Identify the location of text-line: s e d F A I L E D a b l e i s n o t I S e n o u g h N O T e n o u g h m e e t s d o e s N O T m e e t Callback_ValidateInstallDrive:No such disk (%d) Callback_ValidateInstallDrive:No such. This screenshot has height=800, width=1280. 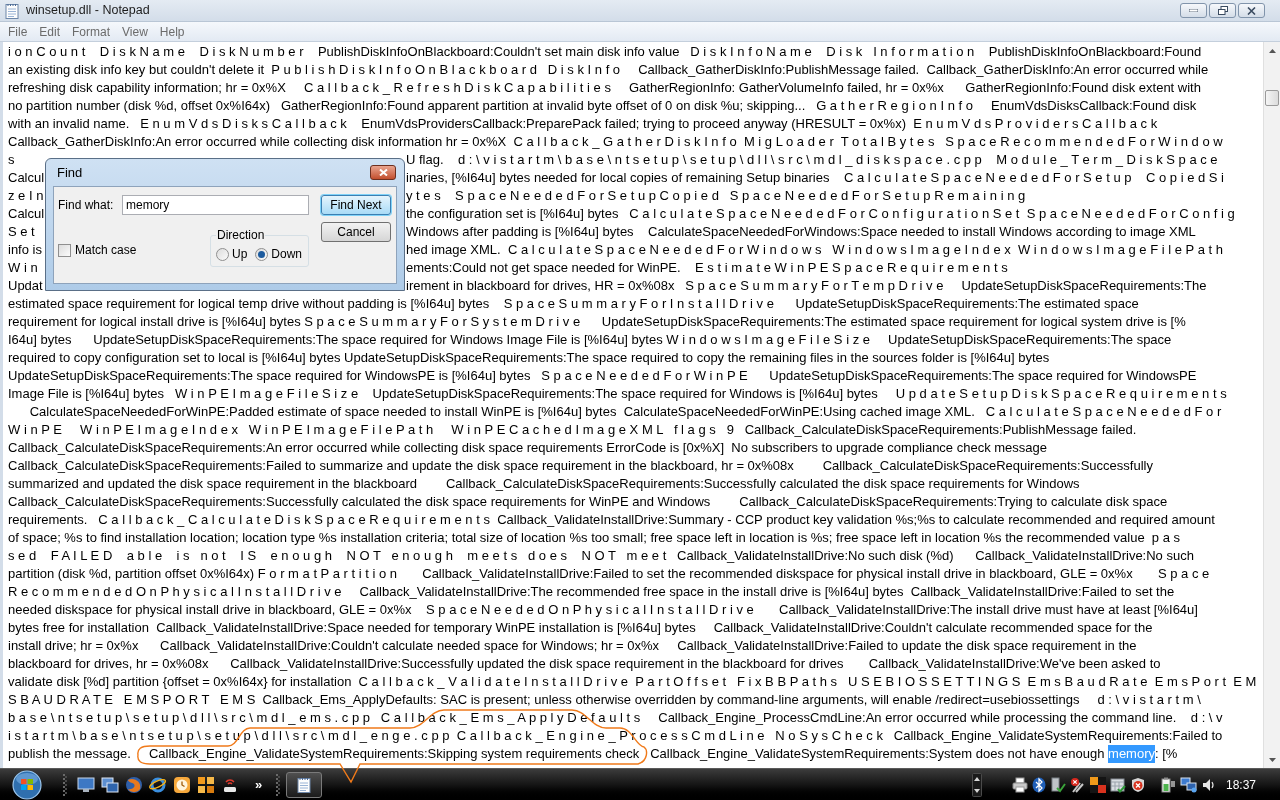
(601, 555).